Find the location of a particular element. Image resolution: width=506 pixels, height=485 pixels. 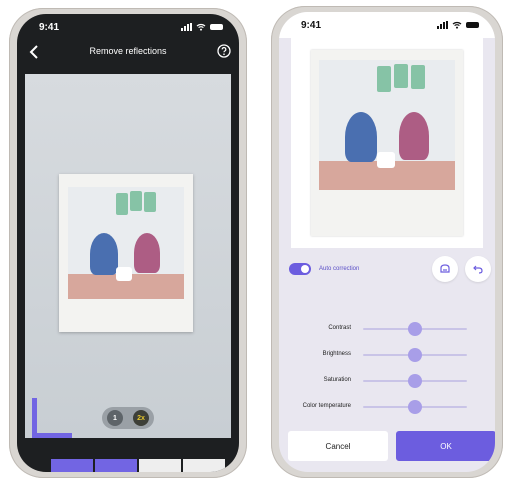

adjustment-label: Saturation is located at coordinates (337, 380).